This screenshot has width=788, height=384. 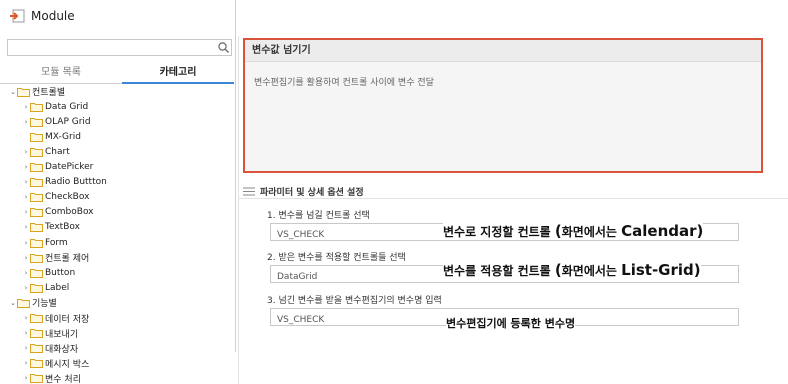 I want to click on tree-item: › Button, so click(x=48, y=272).